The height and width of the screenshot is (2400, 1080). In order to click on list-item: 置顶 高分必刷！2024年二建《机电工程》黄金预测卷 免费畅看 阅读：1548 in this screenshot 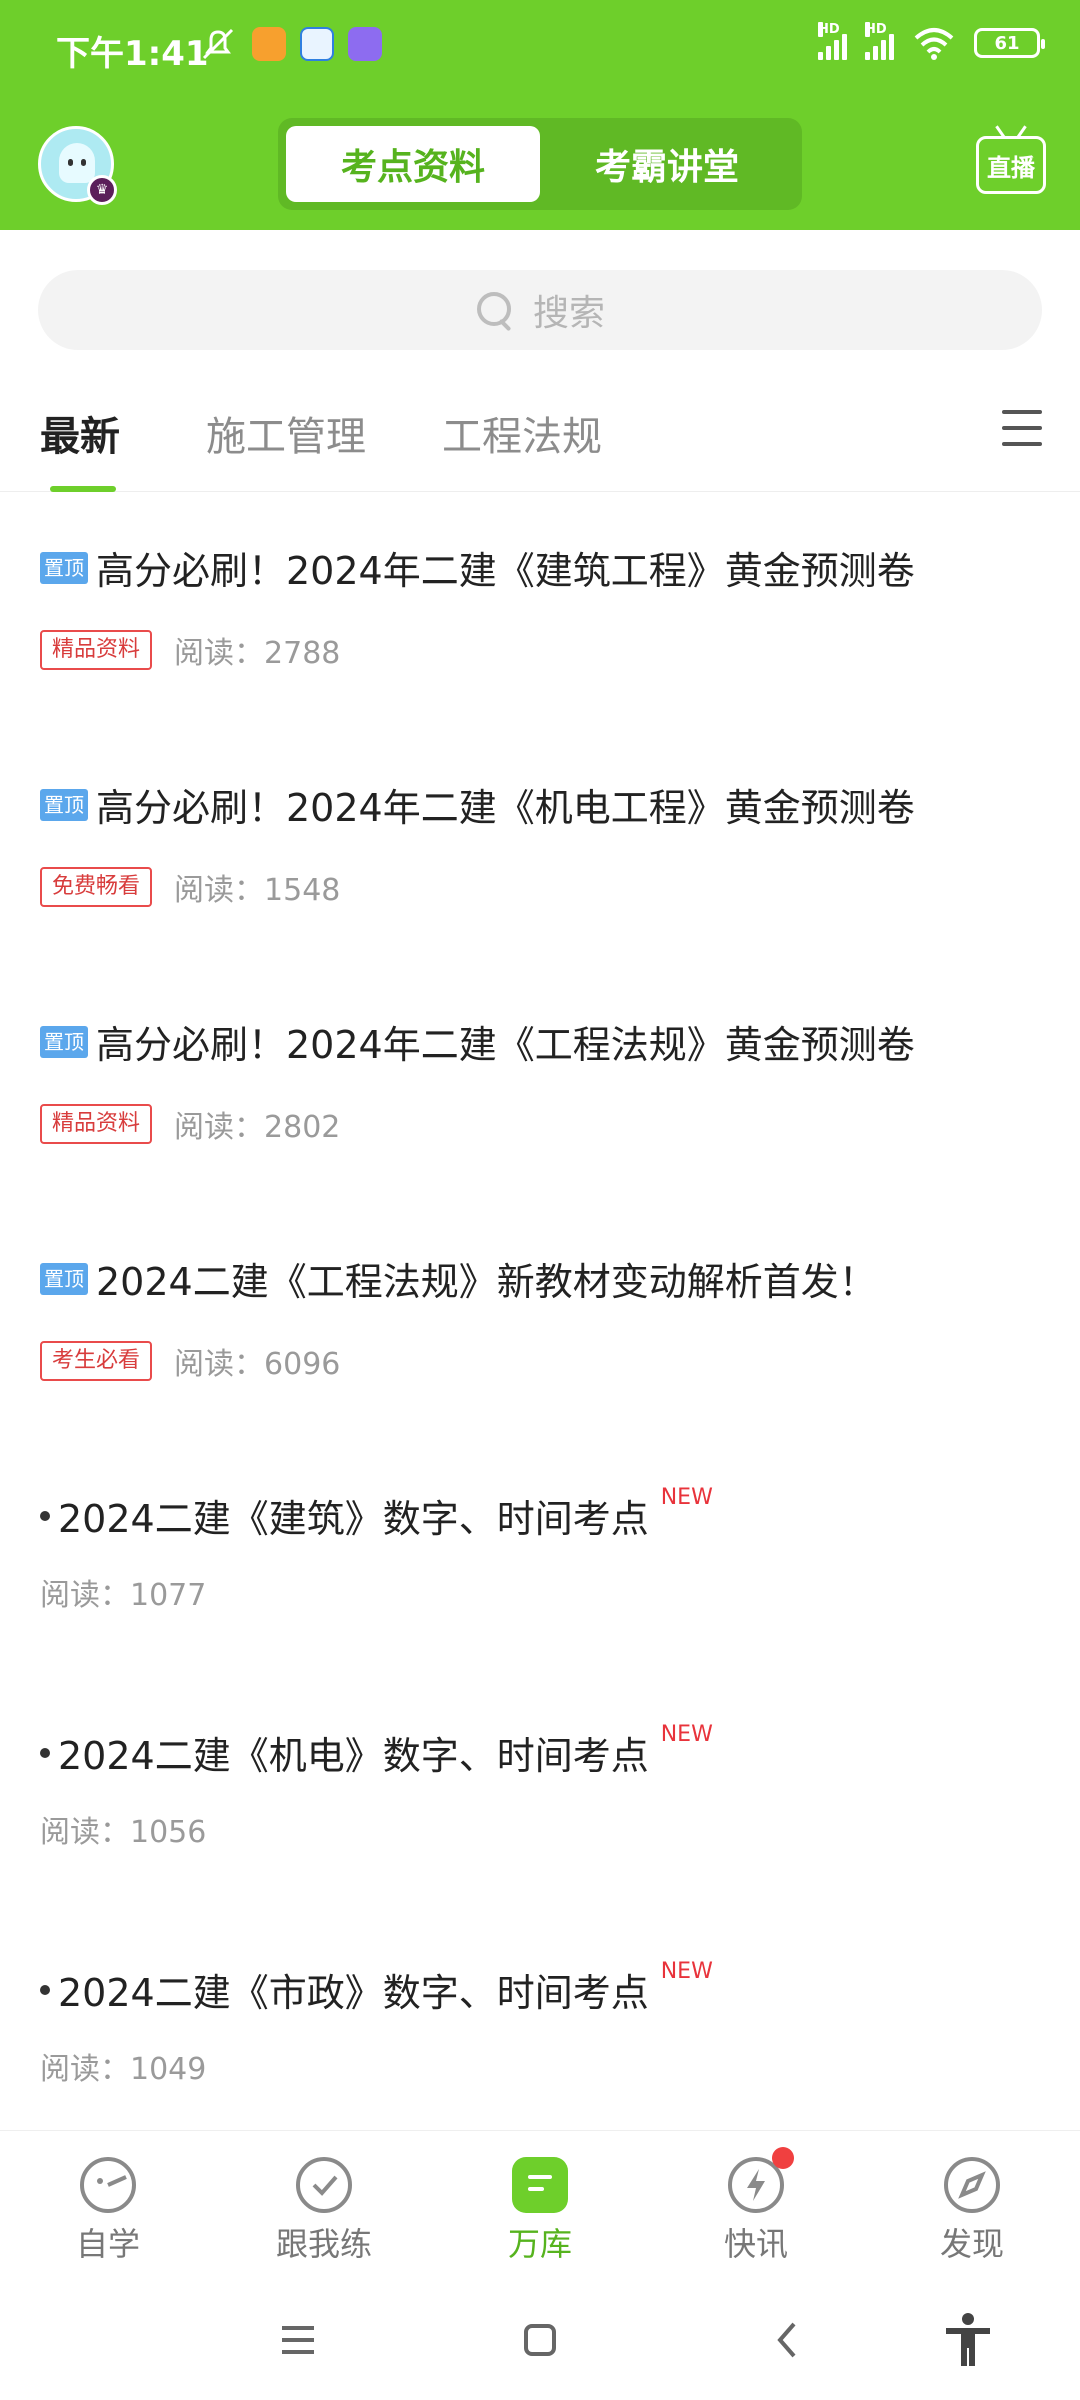, I will do `click(540, 849)`.